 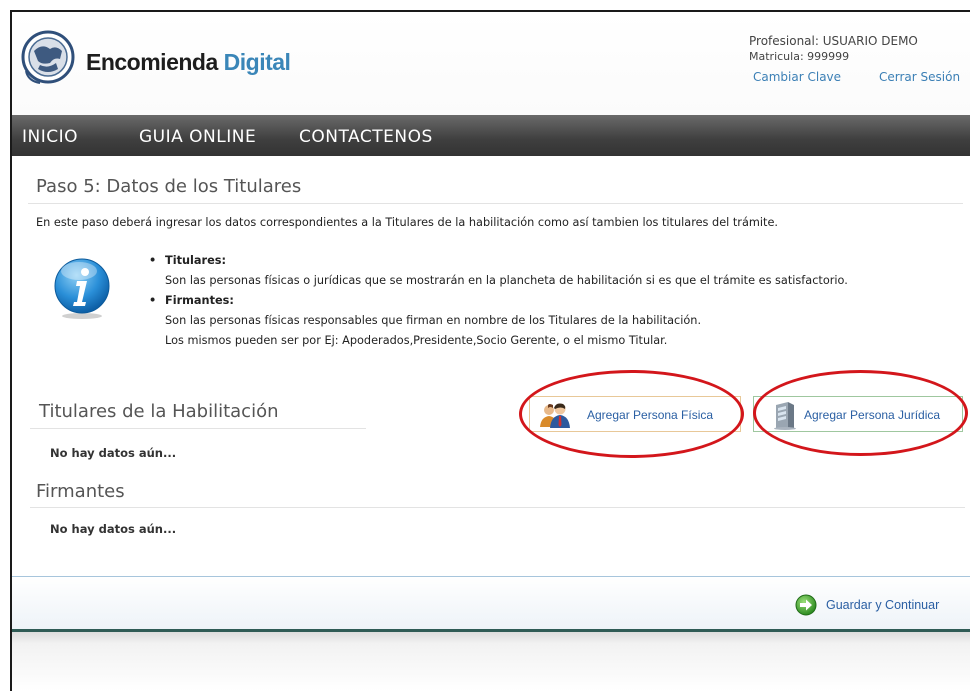 What do you see at coordinates (366, 137) in the screenshot?
I see `nav-item-contactenos: CONTACTENOS` at bounding box center [366, 137].